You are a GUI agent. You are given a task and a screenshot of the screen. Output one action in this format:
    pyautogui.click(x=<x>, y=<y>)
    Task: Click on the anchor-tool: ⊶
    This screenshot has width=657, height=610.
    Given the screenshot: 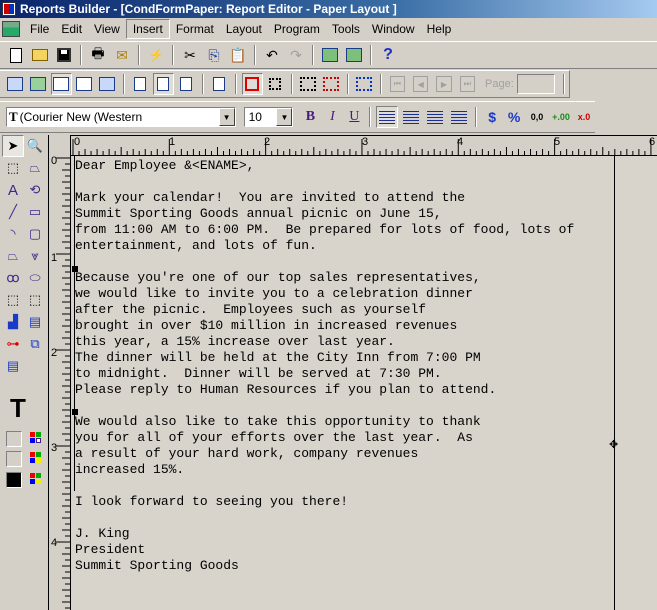 What is the action you would take?
    pyautogui.click(x=13, y=344)
    